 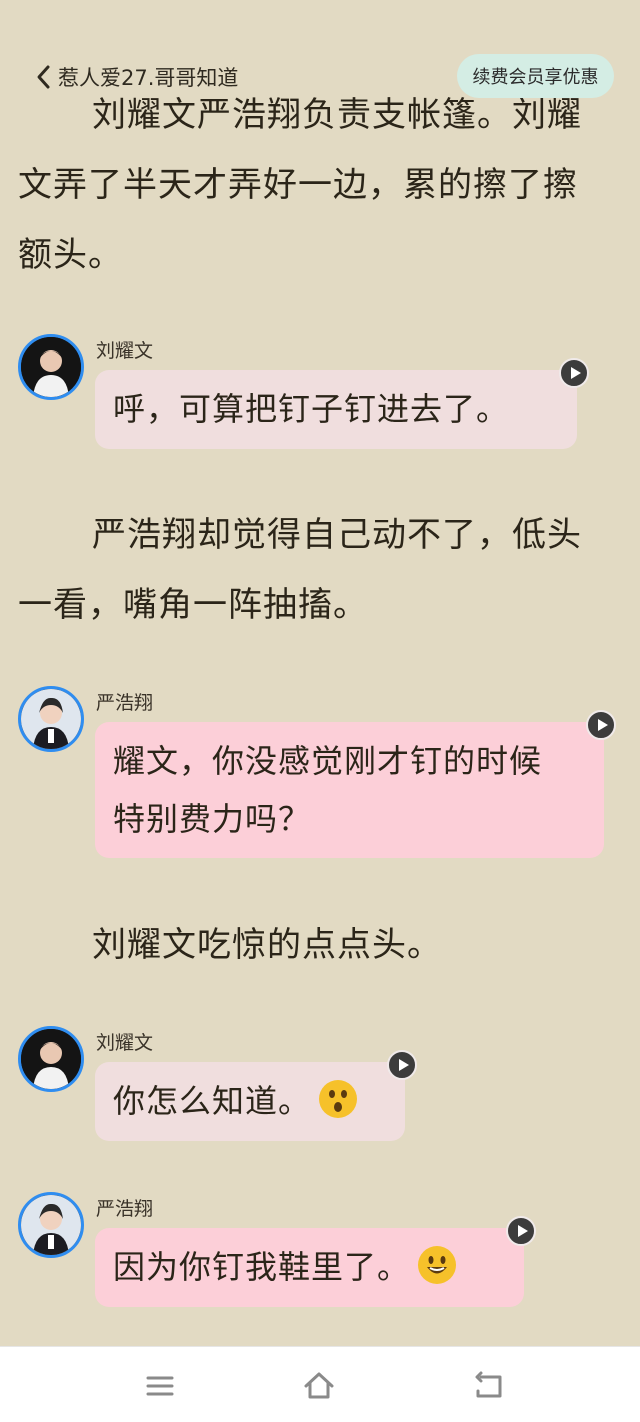 I want to click on home-icon, so click(x=319, y=1386).